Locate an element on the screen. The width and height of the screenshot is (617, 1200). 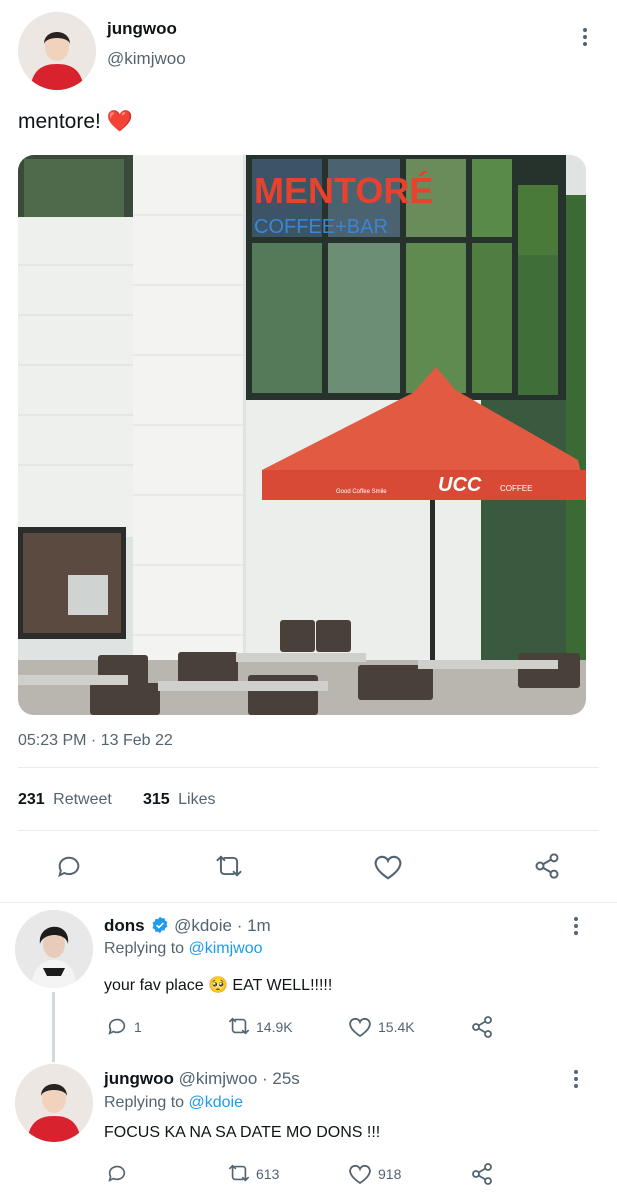
more-options-icon is located at coordinates (585, 37).